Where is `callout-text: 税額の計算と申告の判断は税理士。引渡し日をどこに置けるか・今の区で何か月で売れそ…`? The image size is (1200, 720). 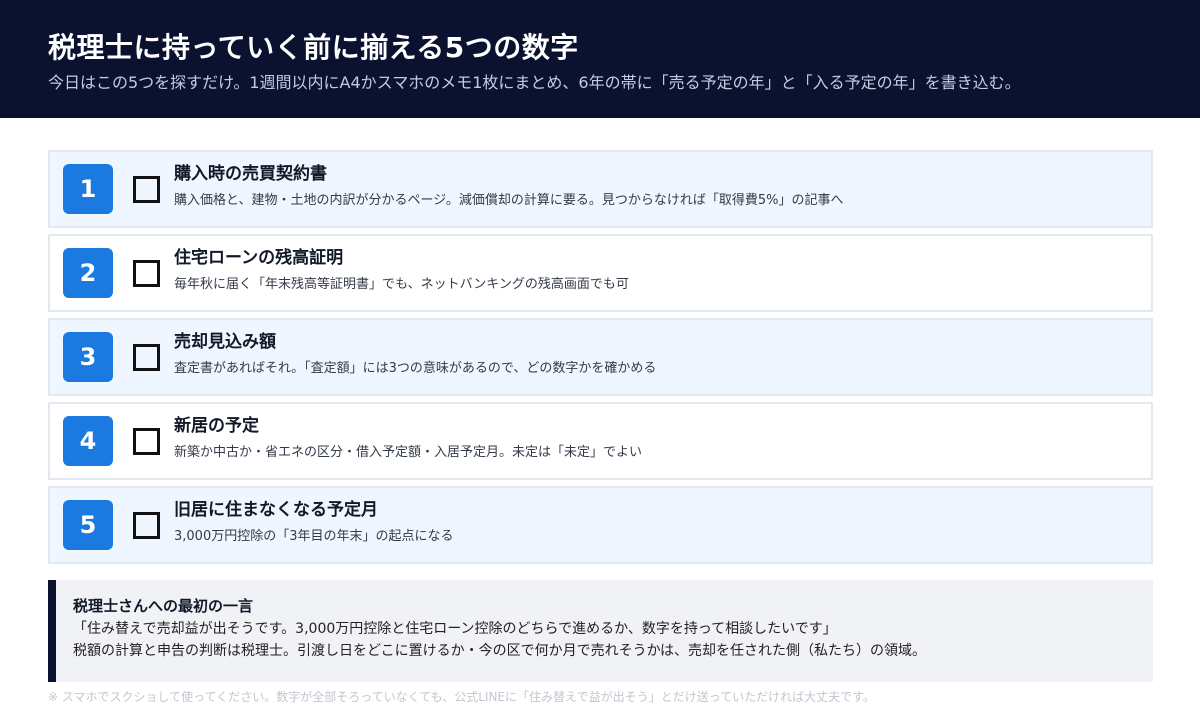 callout-text: 税額の計算と申告の判断は税理士。引渡し日をどこに置けるか・今の区で何か月で売れそ… is located at coordinates (500, 651).